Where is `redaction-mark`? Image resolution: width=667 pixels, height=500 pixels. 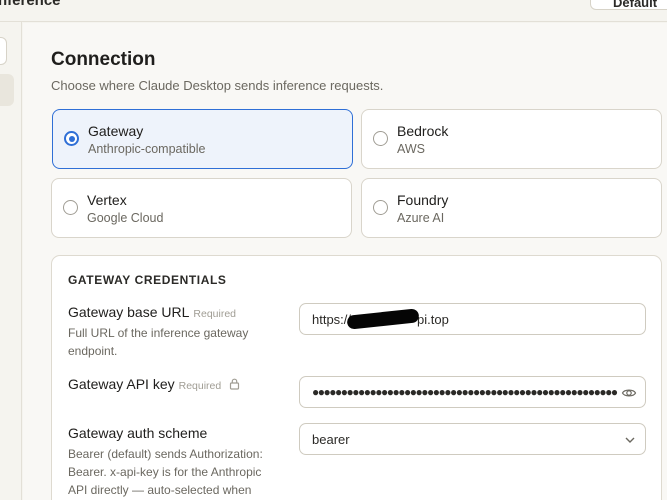
redaction-mark is located at coordinates (383, 319).